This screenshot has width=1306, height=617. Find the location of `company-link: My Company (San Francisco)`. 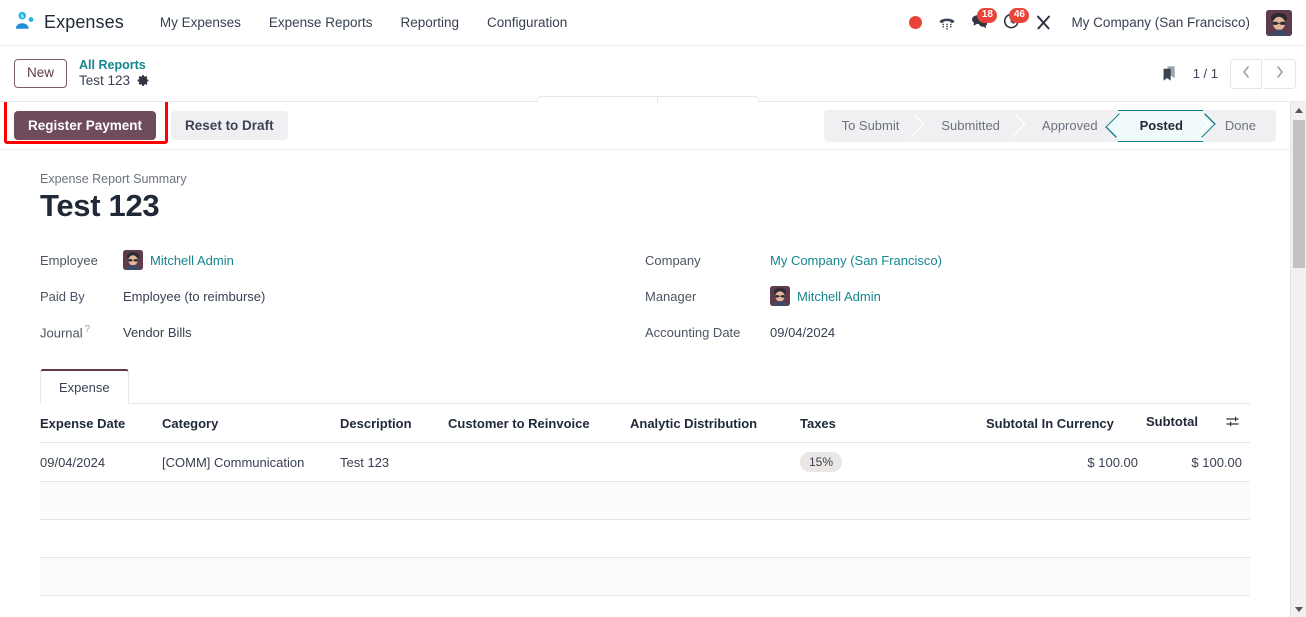

company-link: My Company (San Francisco) is located at coordinates (856, 260).